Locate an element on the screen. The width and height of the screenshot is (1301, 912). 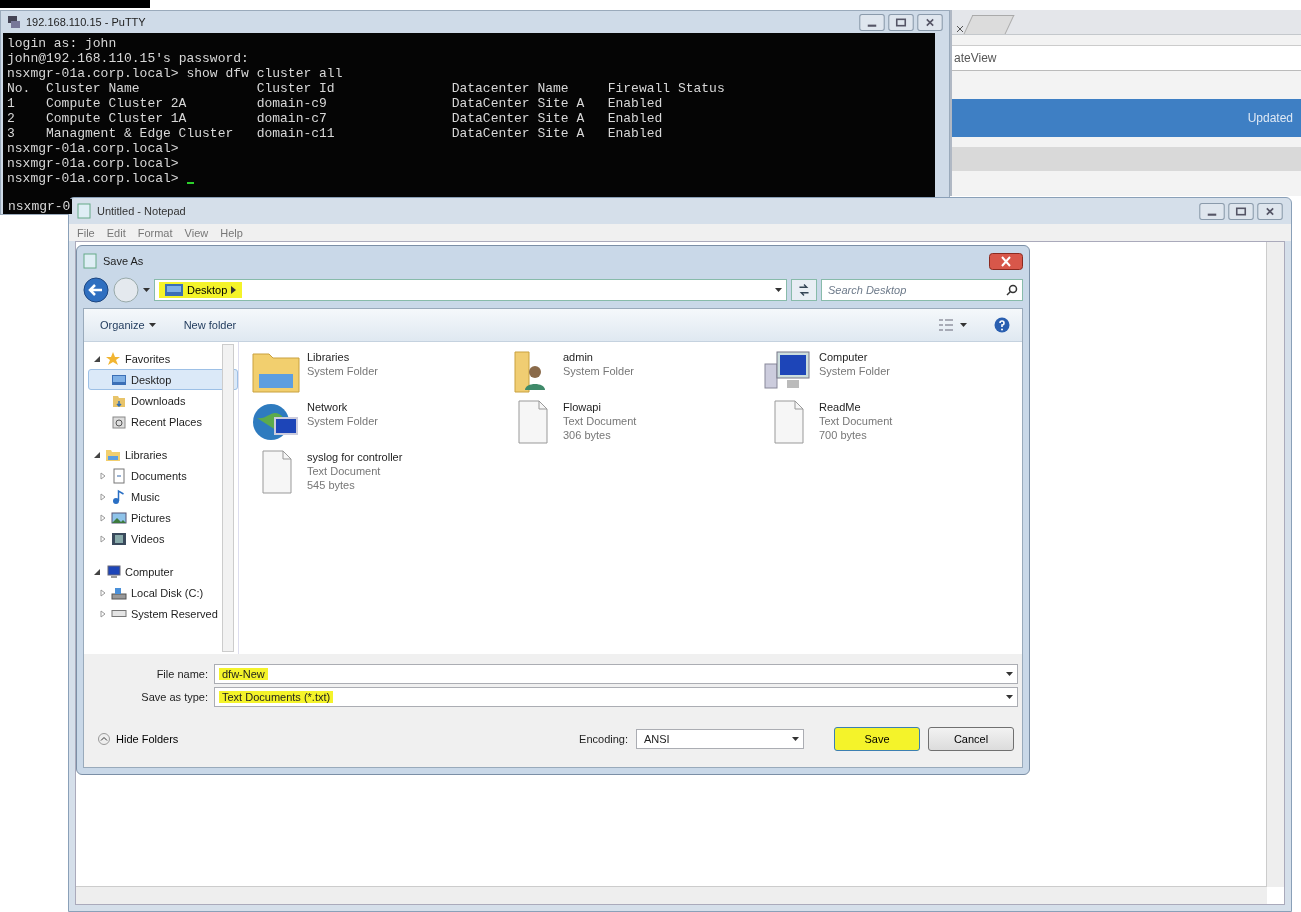
field-label: Encoding: is located at coordinates (603, 739).